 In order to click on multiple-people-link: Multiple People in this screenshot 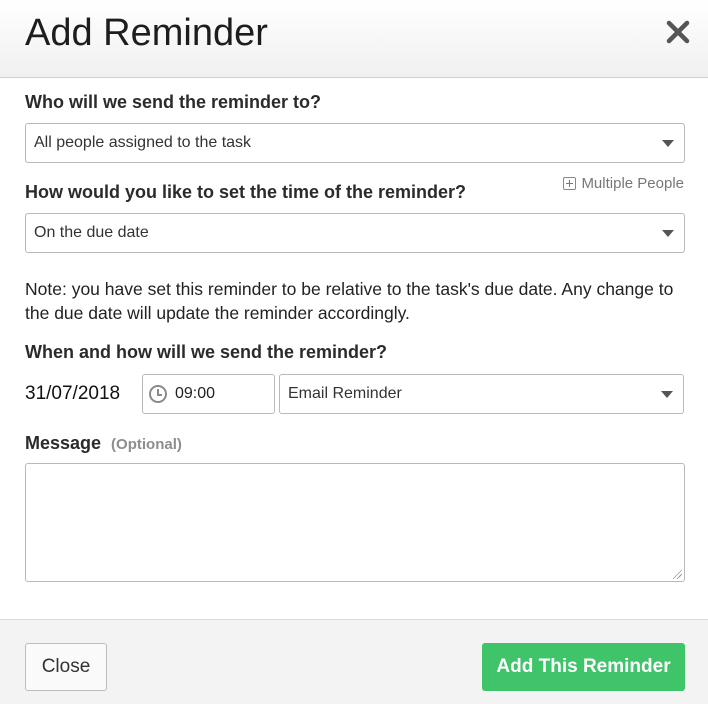, I will do `click(623, 183)`.